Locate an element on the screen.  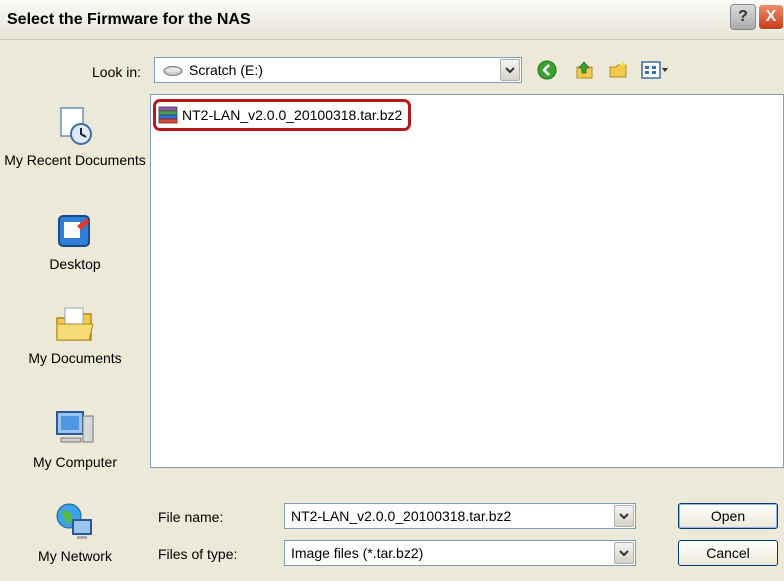
file-name-label: File name: is located at coordinates (191, 517).